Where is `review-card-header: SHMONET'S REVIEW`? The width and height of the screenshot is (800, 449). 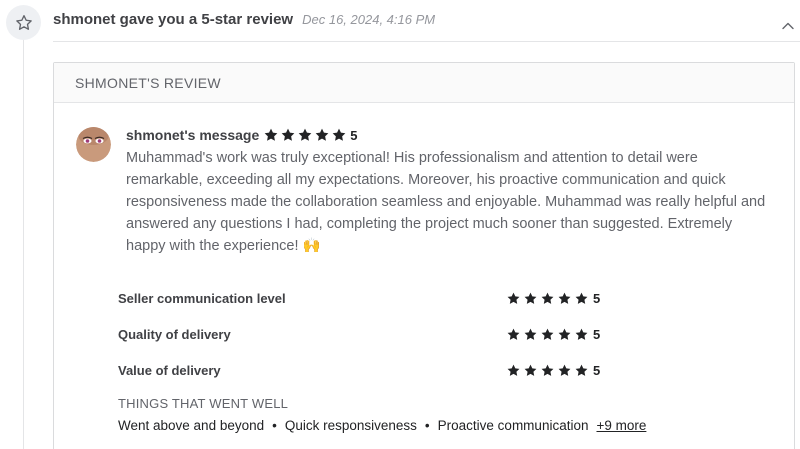 review-card-header: SHMONET'S REVIEW is located at coordinates (424, 83).